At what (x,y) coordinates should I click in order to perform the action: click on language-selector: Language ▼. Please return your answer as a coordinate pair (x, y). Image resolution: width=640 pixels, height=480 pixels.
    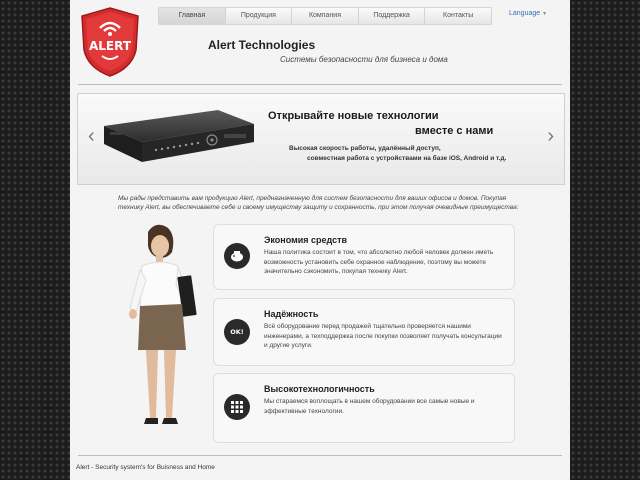
    Looking at the image, I should click on (528, 13).